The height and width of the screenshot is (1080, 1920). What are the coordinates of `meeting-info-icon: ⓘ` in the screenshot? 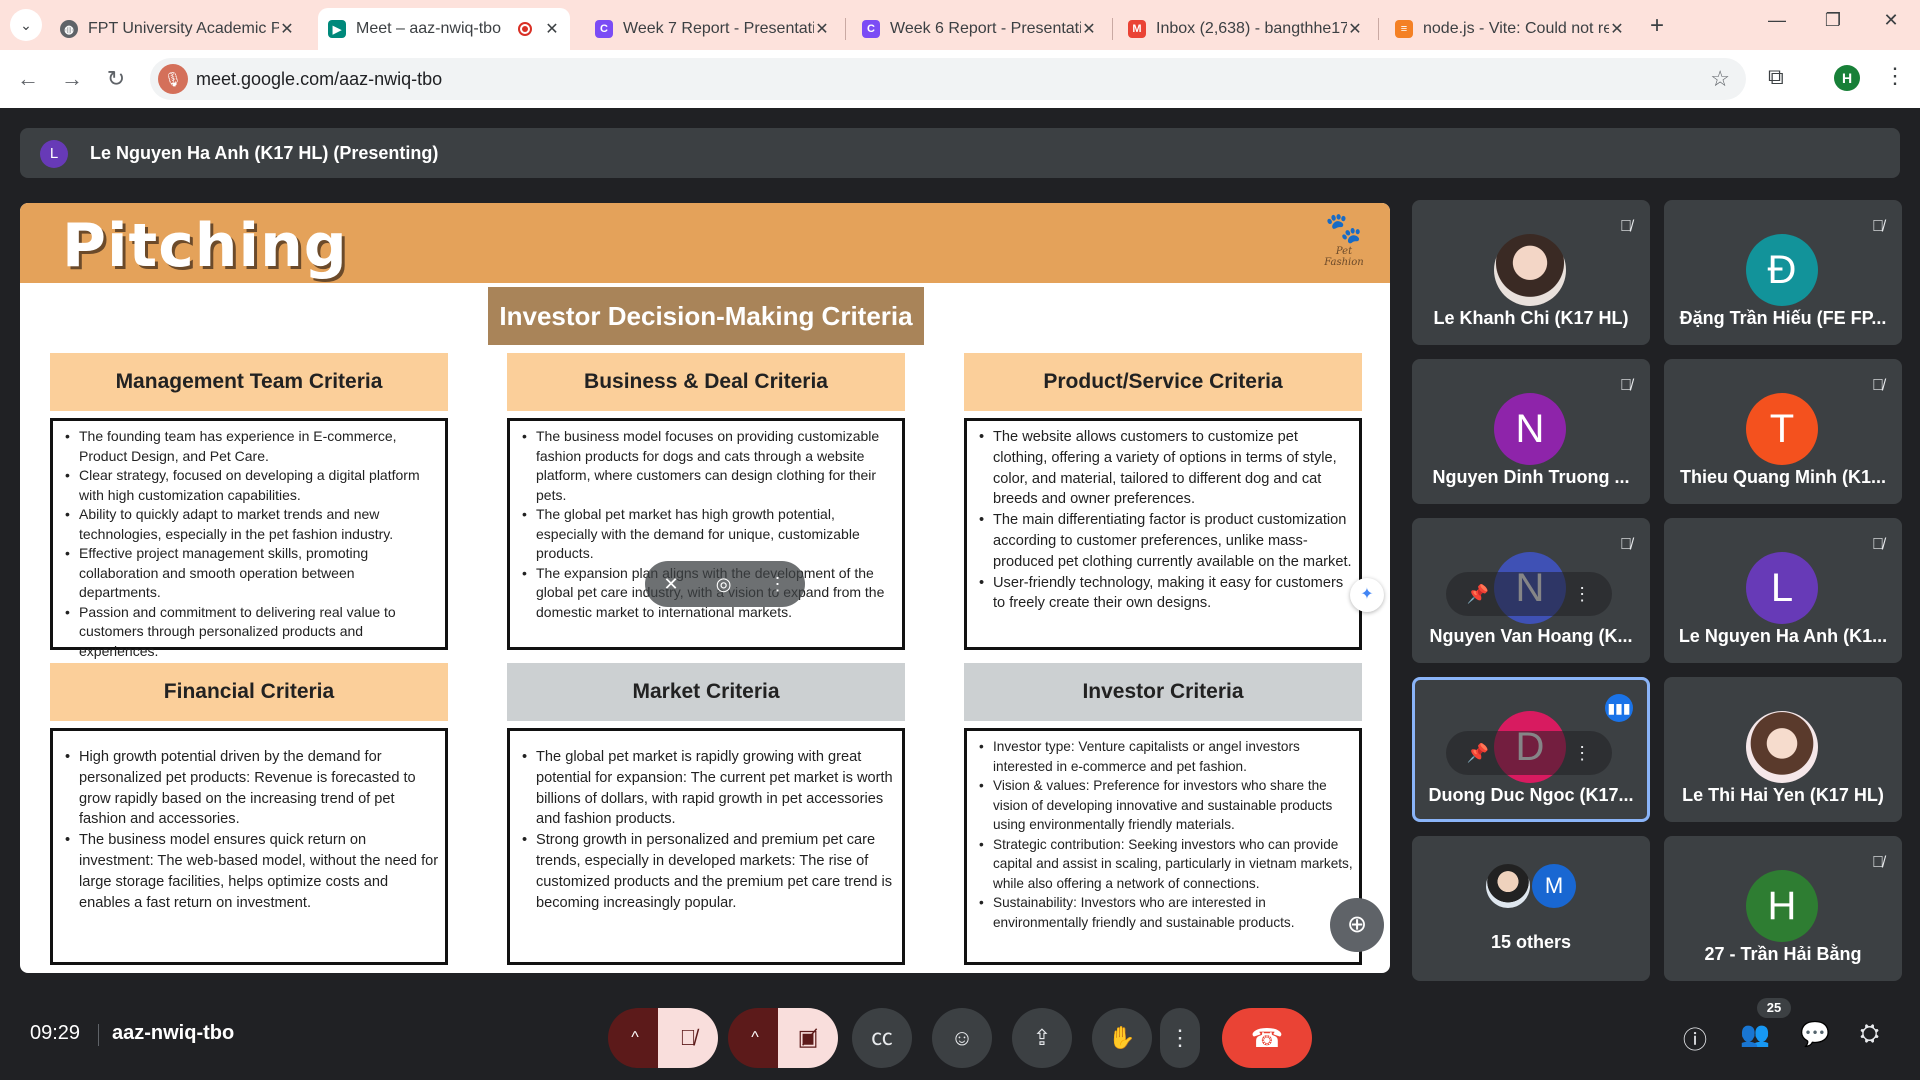 It's located at (1695, 1037).